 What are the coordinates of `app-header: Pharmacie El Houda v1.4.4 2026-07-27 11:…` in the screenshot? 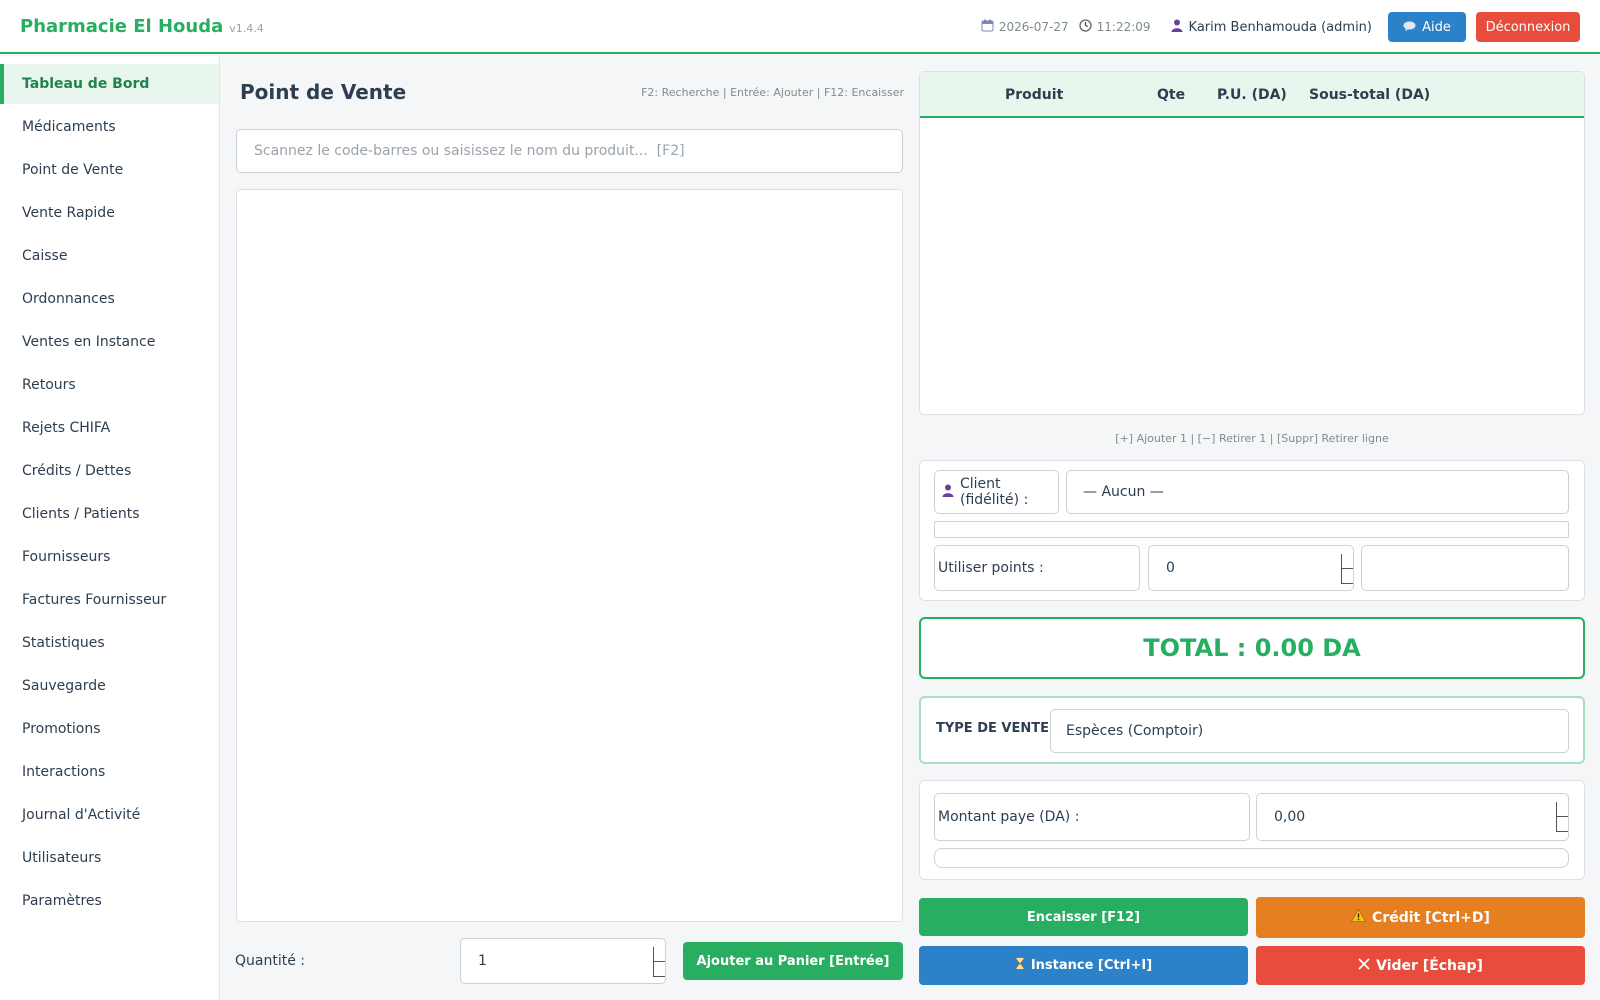 It's located at (800, 27).